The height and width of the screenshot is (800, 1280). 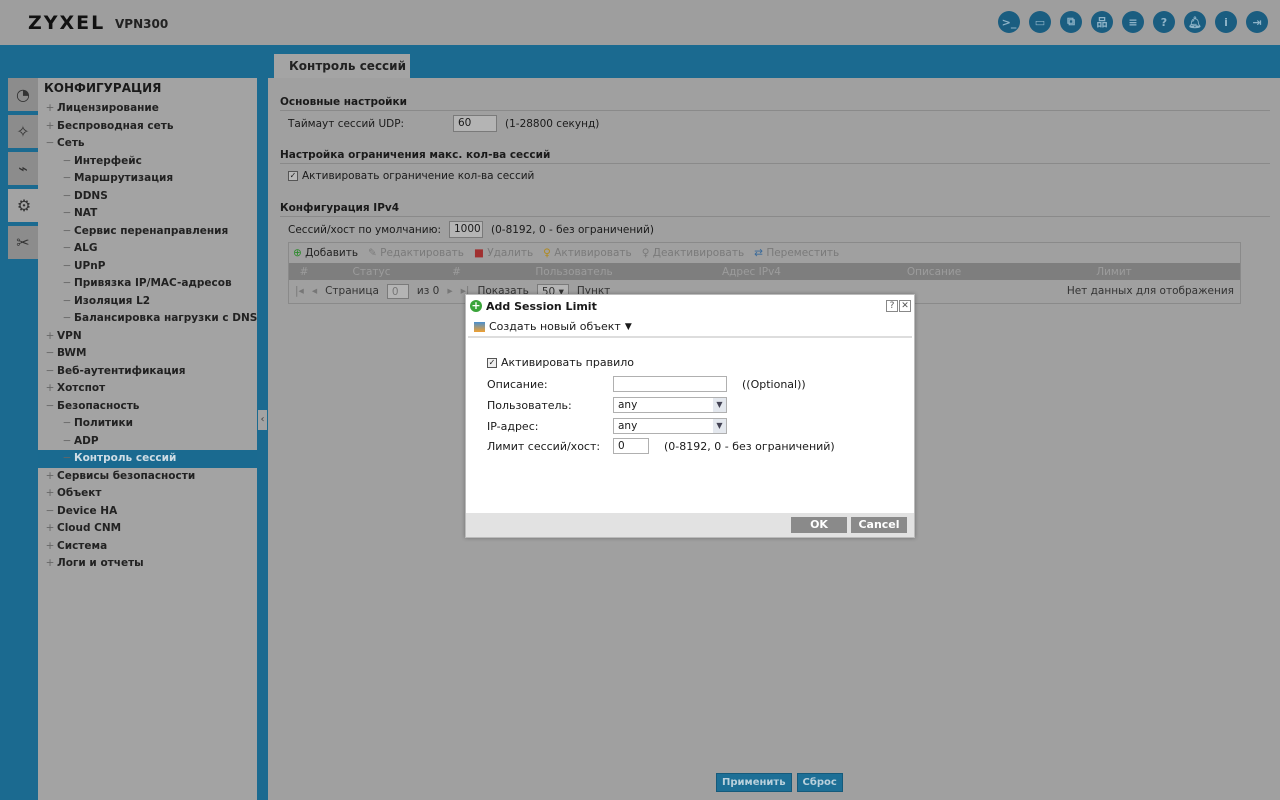 What do you see at coordinates (147, 249) in the screenshot?
I see `sidebar-item: − ALG` at bounding box center [147, 249].